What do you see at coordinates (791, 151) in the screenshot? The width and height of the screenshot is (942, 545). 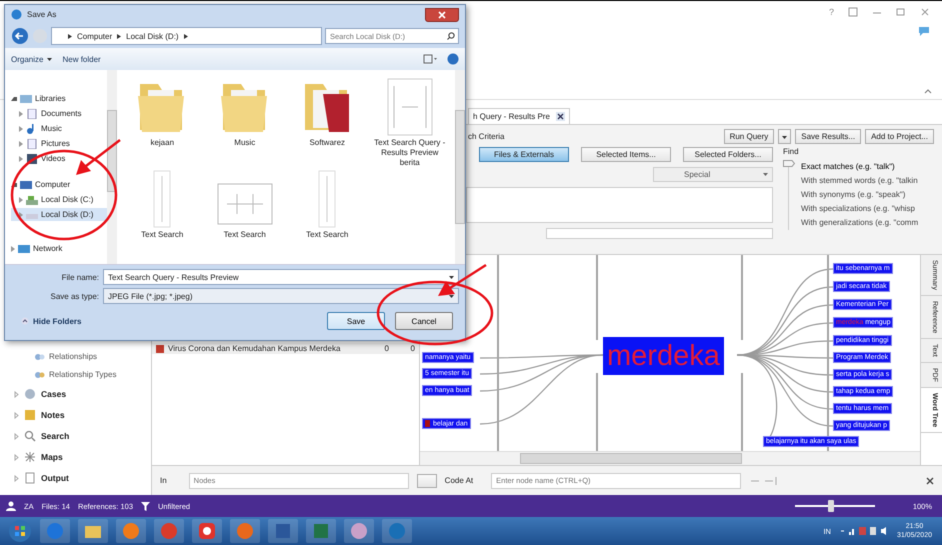 I see `find-label: Find` at bounding box center [791, 151].